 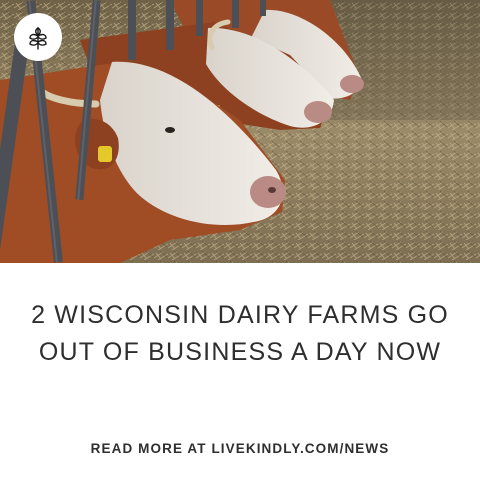 What do you see at coordinates (240, 315) in the screenshot?
I see `headline-line-1: 2 WISCONSIN DAIRY FARMS GO` at bounding box center [240, 315].